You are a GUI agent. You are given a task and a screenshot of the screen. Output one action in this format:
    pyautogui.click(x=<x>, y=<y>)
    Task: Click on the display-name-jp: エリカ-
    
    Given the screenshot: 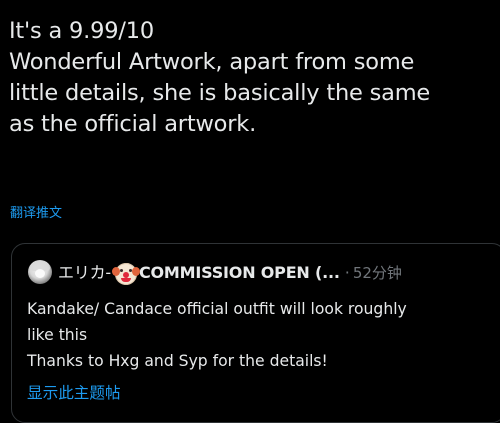 What is the action you would take?
    pyautogui.click(x=84, y=273)
    